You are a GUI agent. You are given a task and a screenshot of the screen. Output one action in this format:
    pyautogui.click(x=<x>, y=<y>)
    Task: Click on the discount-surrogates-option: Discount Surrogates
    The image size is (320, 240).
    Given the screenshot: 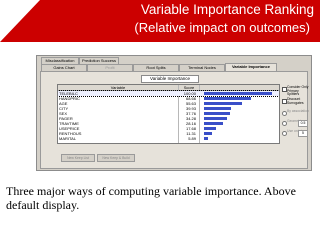 What is the action you would take?
    pyautogui.click(x=295, y=101)
    